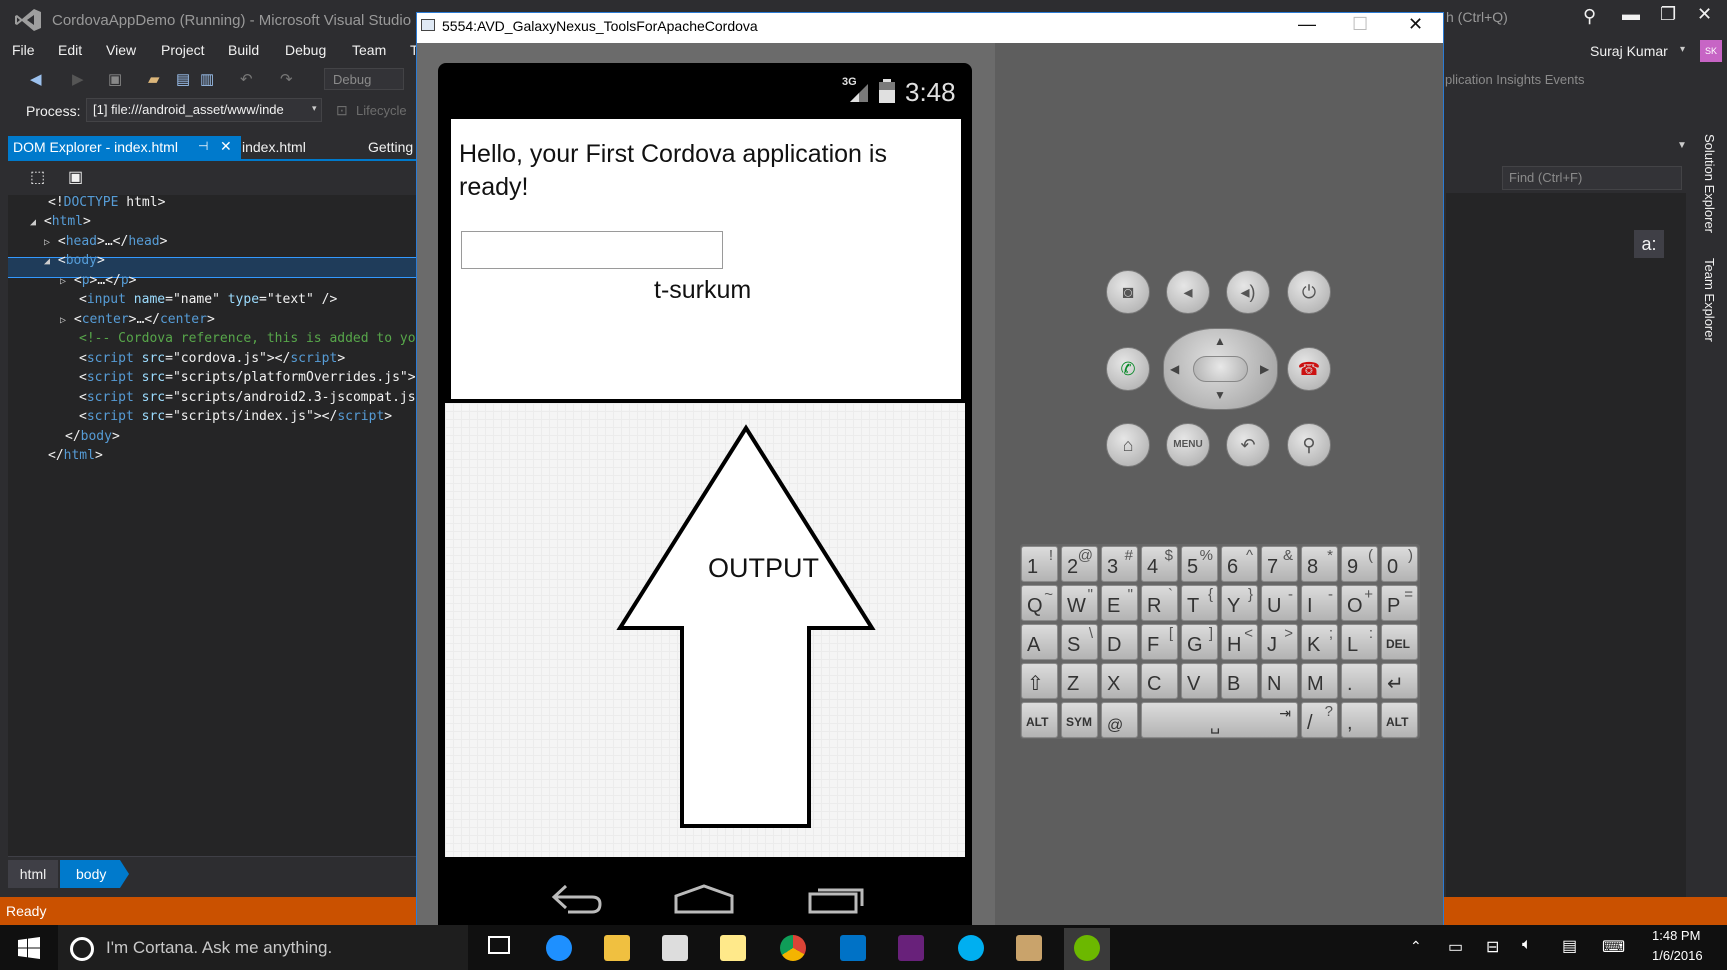 This screenshot has width=1727, height=970. What do you see at coordinates (390, 147) in the screenshot?
I see `tab-getting-started: Getting` at bounding box center [390, 147].